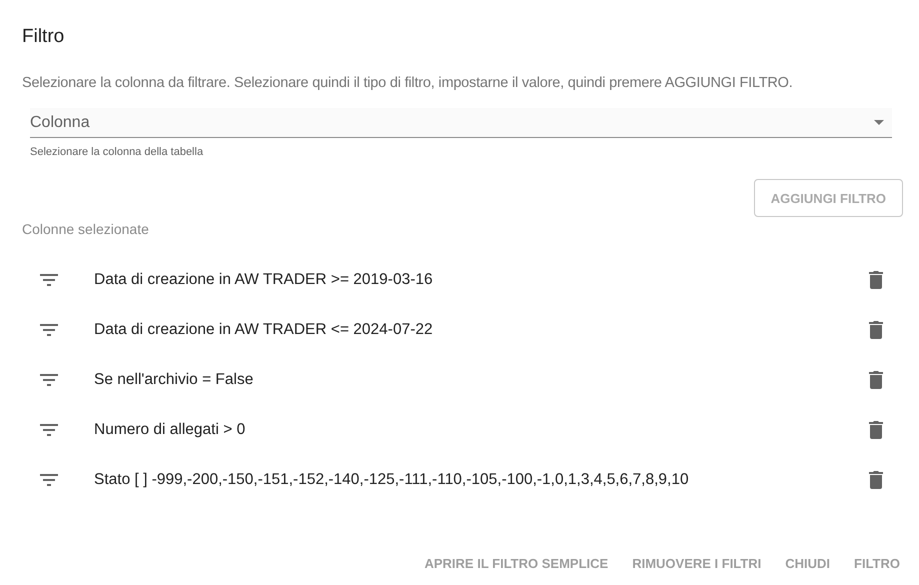  I want to click on instructions-text: Selezionare la colonna da filtrare. Selezionare quindi il tipo di filtro, impostarne il valore, quindi premere AGGIUNGI FILTRO., so click(408, 83).